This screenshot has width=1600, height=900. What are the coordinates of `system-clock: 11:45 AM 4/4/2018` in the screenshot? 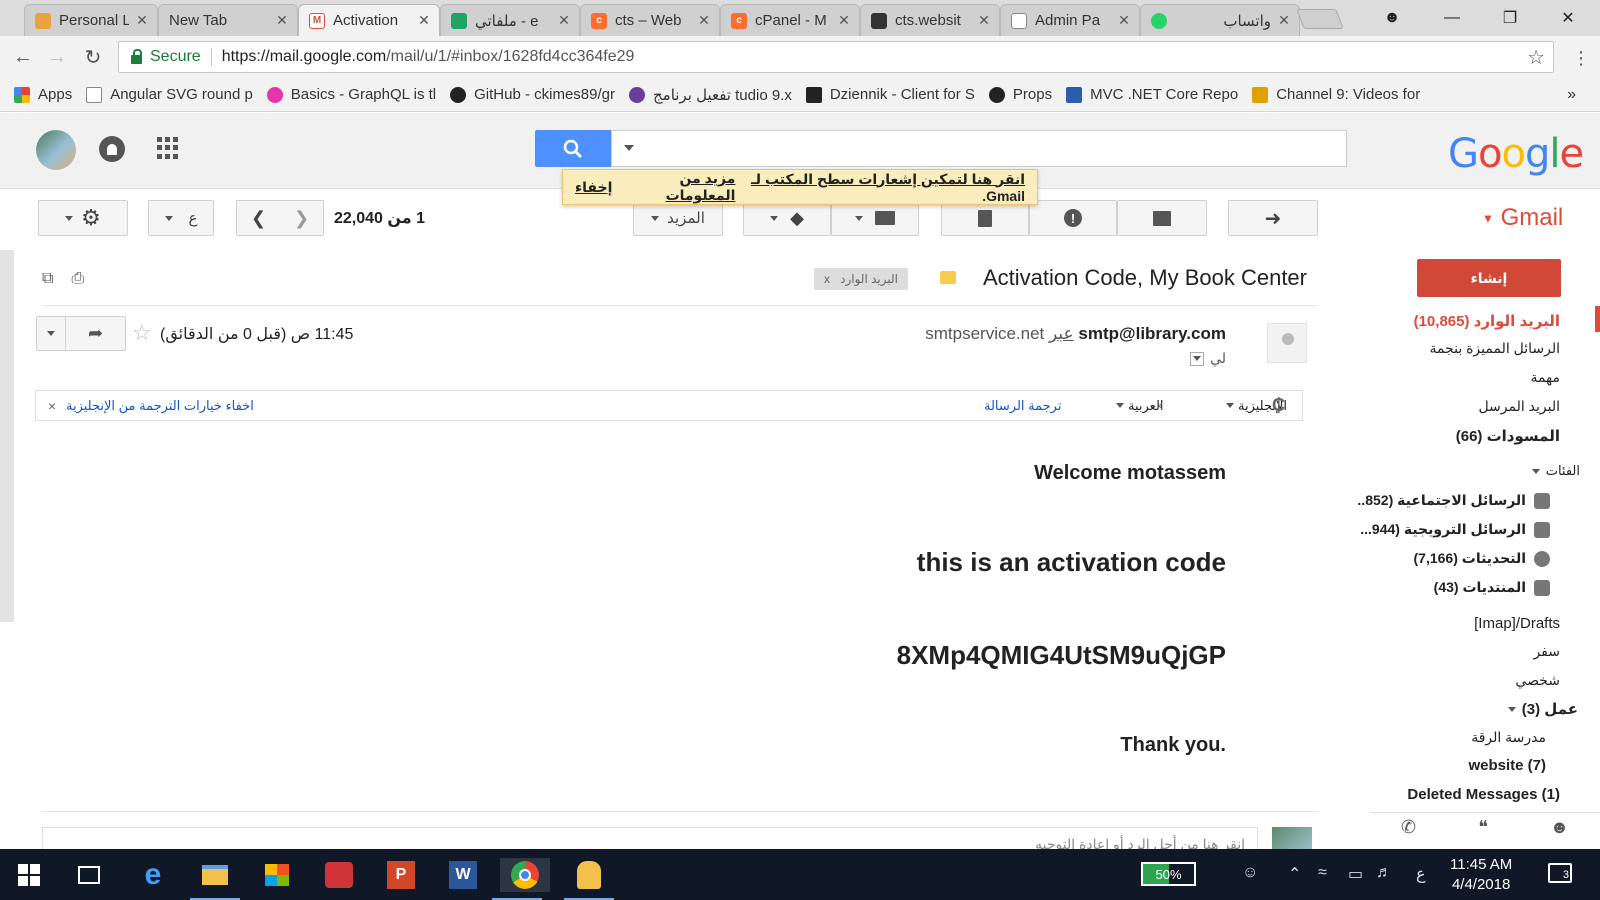 It's located at (1481, 875).